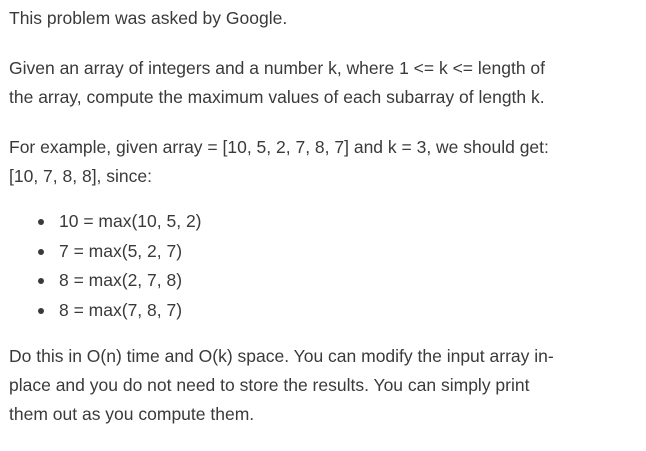 The width and height of the screenshot is (646, 451). Describe the element at coordinates (324, 18) in the screenshot. I see `intro-text: This problem was asked by Google.` at that location.